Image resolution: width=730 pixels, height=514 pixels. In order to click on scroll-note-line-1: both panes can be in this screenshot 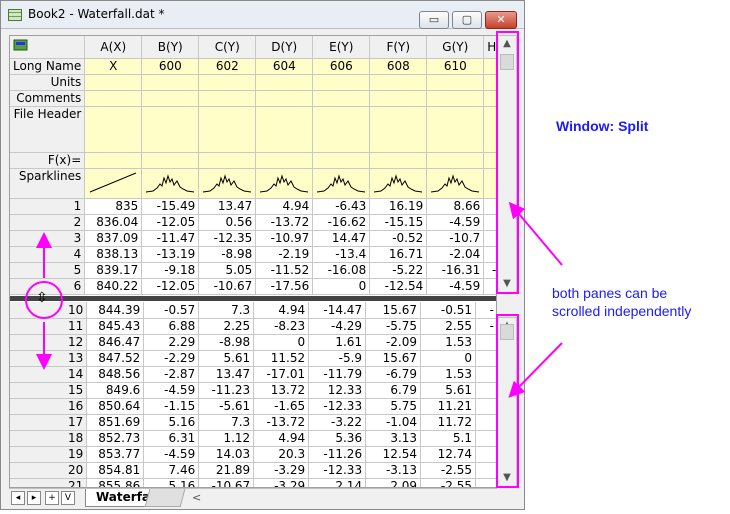, I will do `click(610, 293)`.